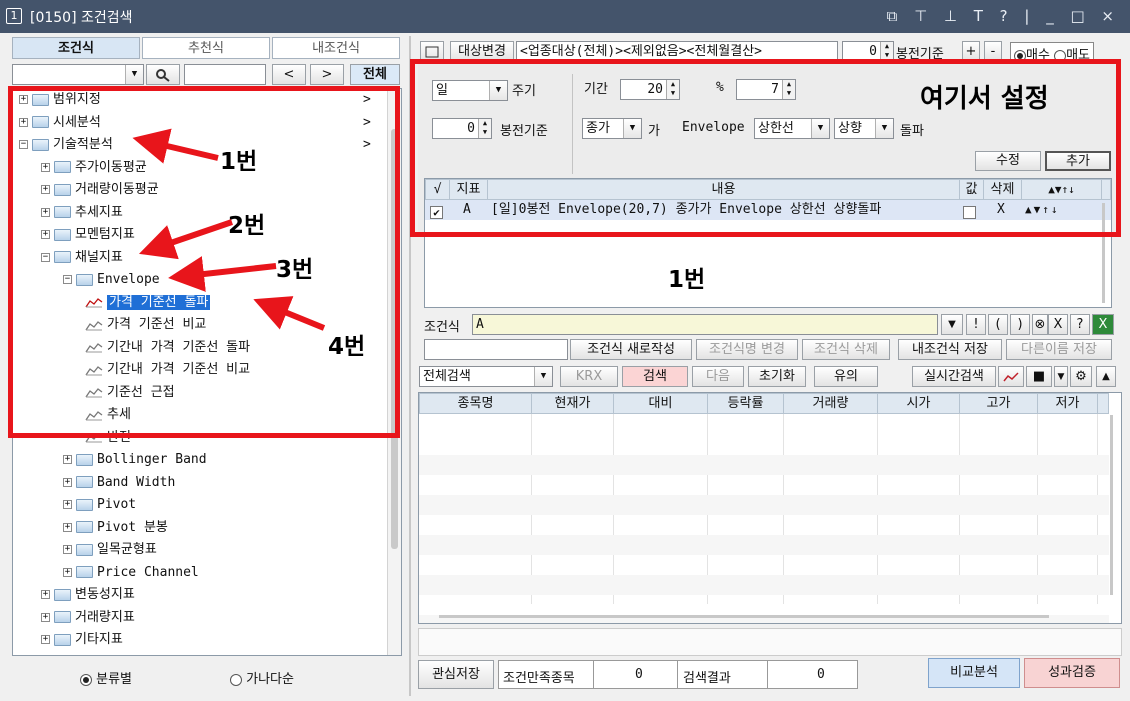  What do you see at coordinates (222, 274) in the screenshot?
I see `arrow-step3` at bounding box center [222, 274].